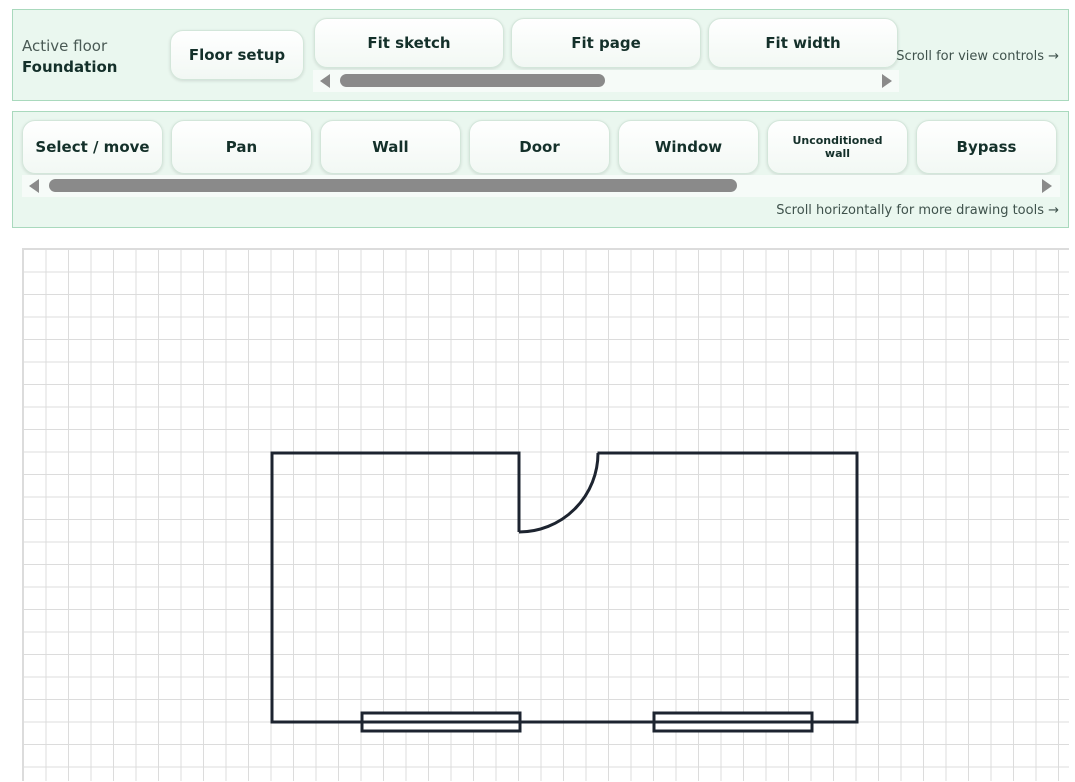 This screenshot has height=782, width=1075. I want to click on tool-bypass-button: Bypass, so click(986, 147).